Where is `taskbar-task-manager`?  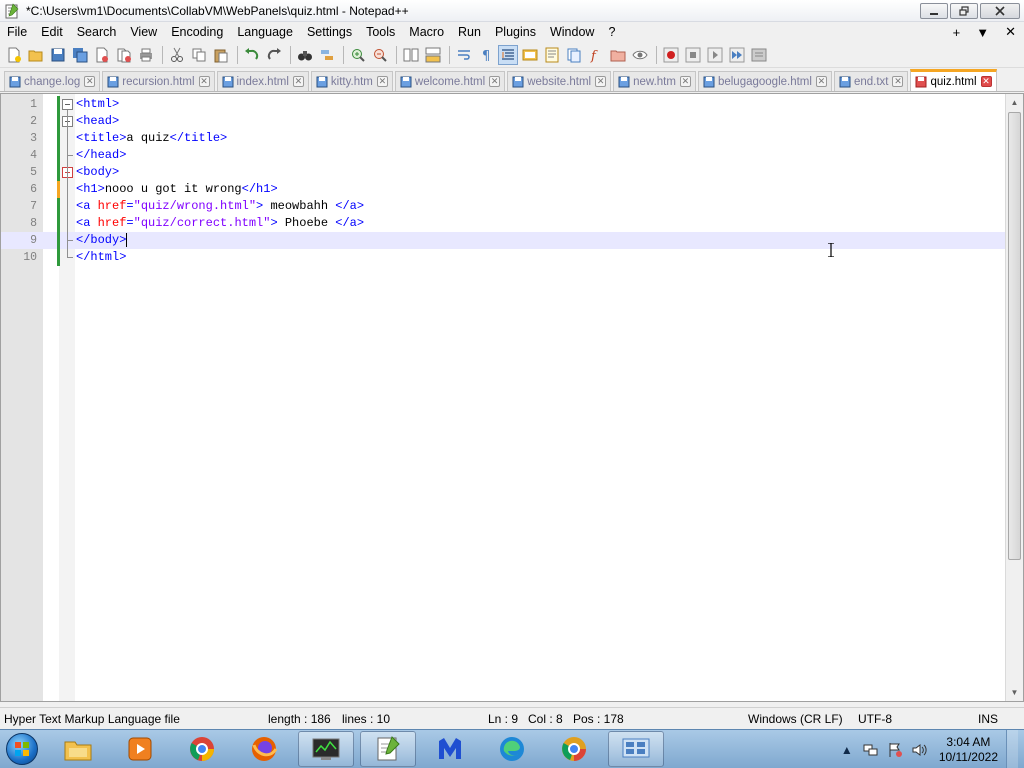
taskbar-task-manager is located at coordinates (326, 749).